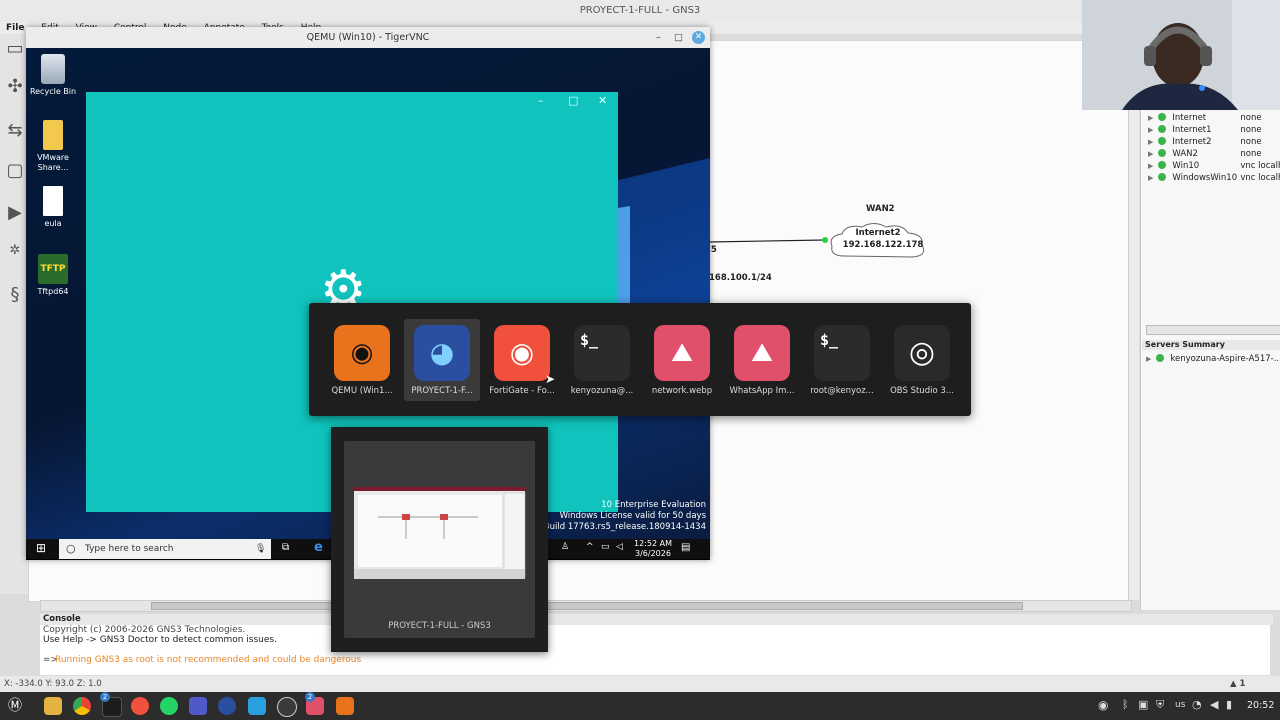  Describe the element at coordinates (15, 131) in the screenshot. I see `arrows-icon: ⇆` at that location.